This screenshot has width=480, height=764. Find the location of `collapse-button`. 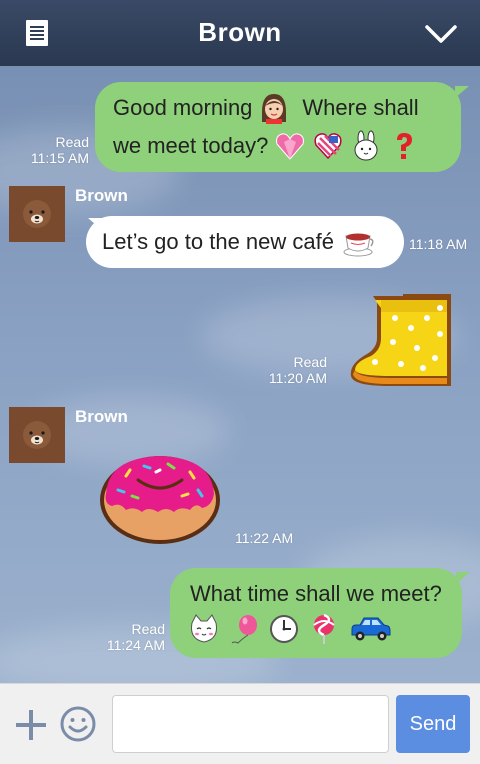

collapse-button is located at coordinates (441, 33).